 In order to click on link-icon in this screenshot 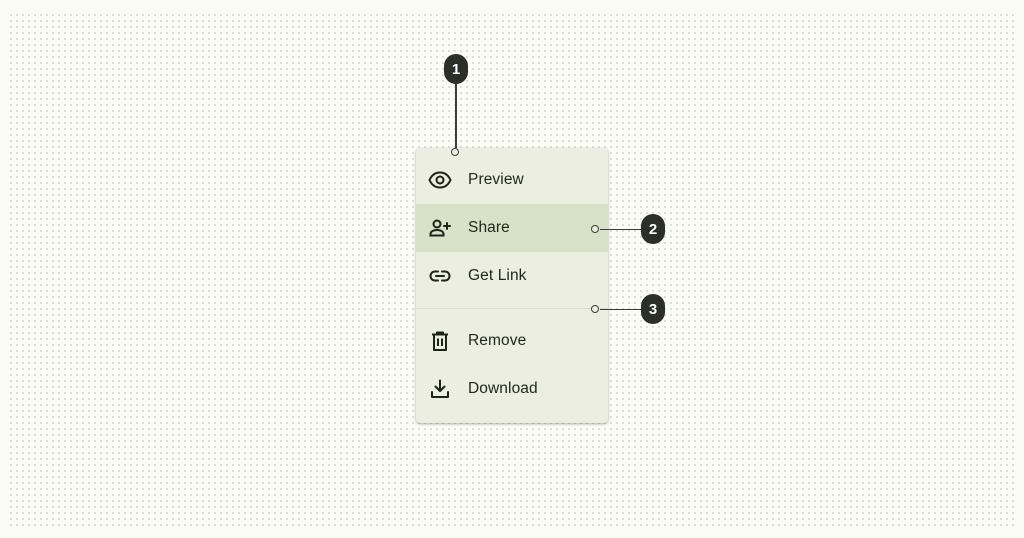, I will do `click(440, 276)`.